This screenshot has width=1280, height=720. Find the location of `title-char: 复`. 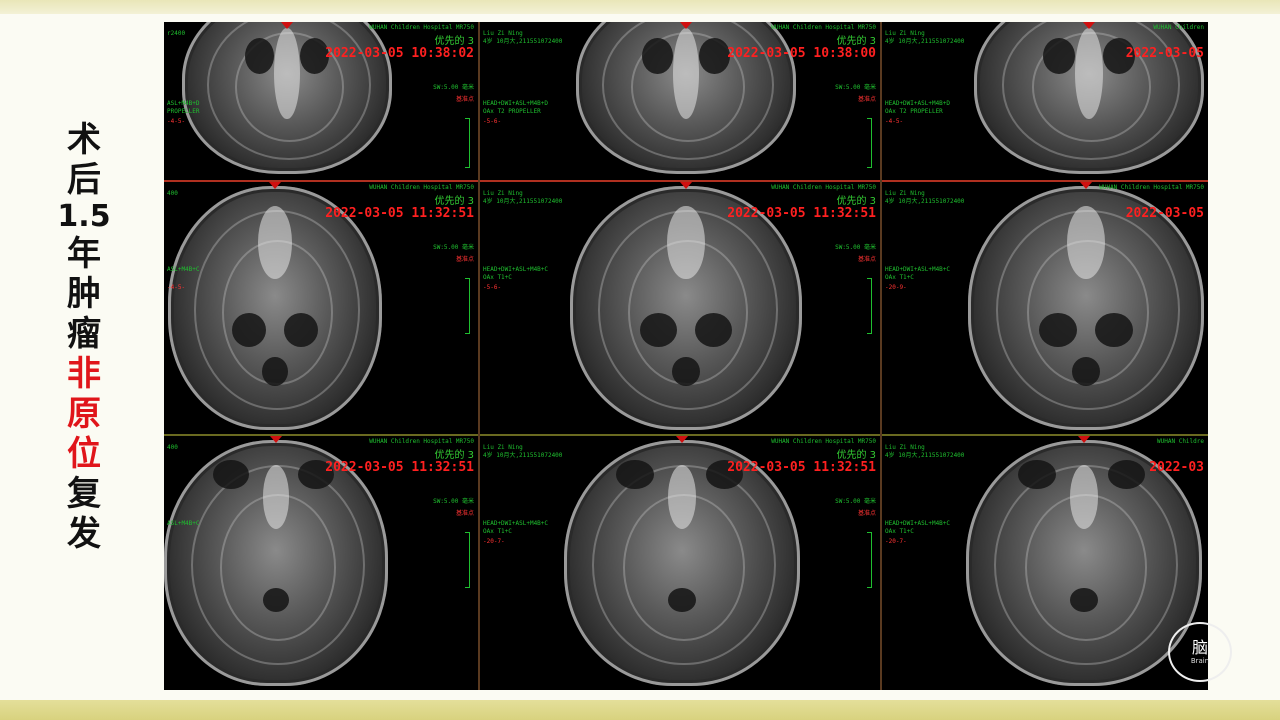

title-char: 复 is located at coordinates (84, 494).